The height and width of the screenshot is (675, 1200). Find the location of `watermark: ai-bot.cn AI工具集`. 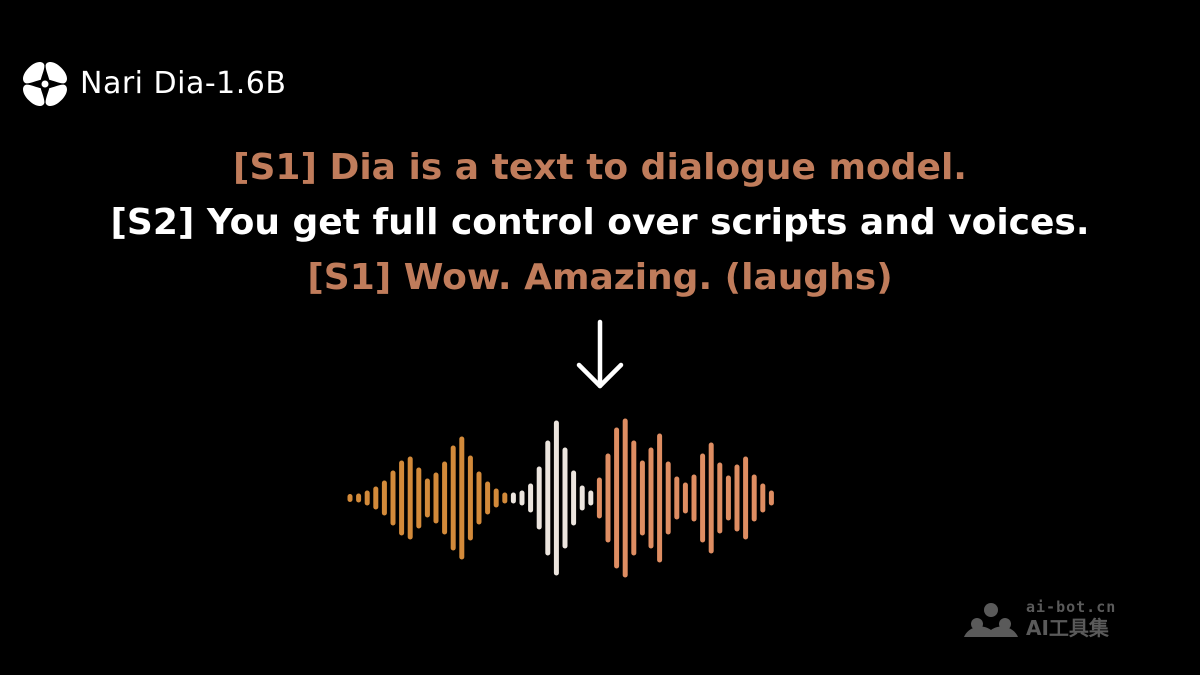

watermark: ai-bot.cn AI工具集 is located at coordinates (1052, 619).